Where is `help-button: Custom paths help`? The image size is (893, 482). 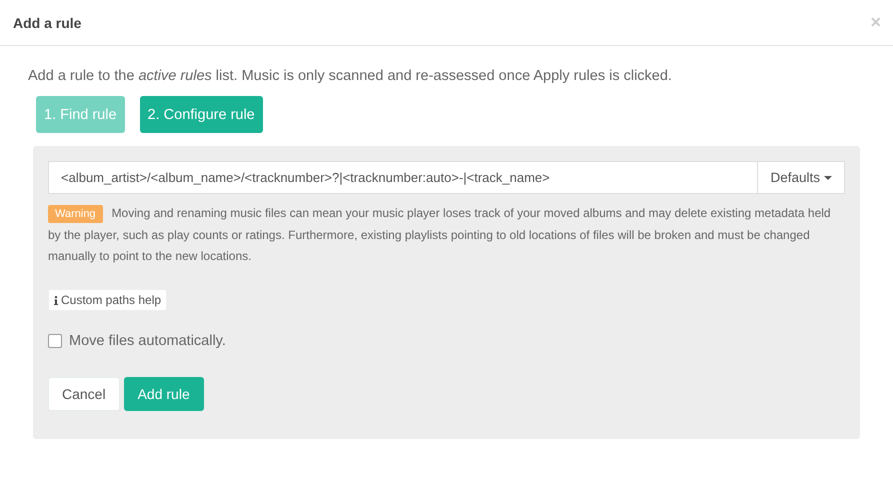
help-button: Custom paths help is located at coordinates (108, 300).